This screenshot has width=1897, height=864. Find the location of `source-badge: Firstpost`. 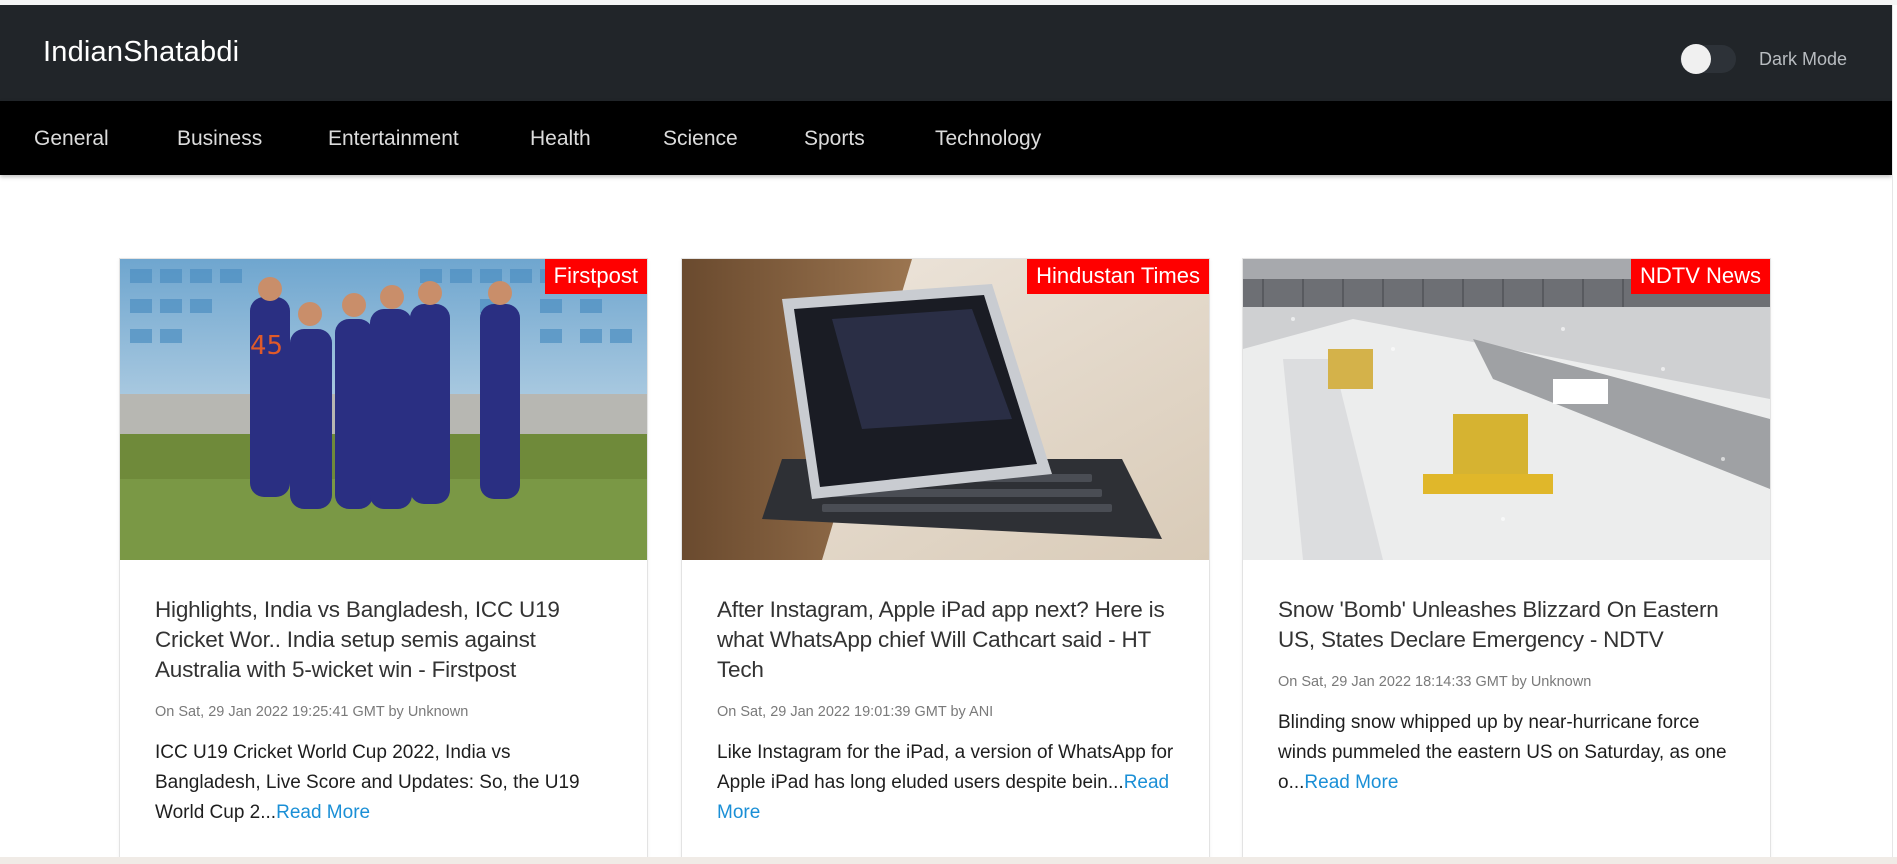

source-badge: Firstpost is located at coordinates (595, 276).